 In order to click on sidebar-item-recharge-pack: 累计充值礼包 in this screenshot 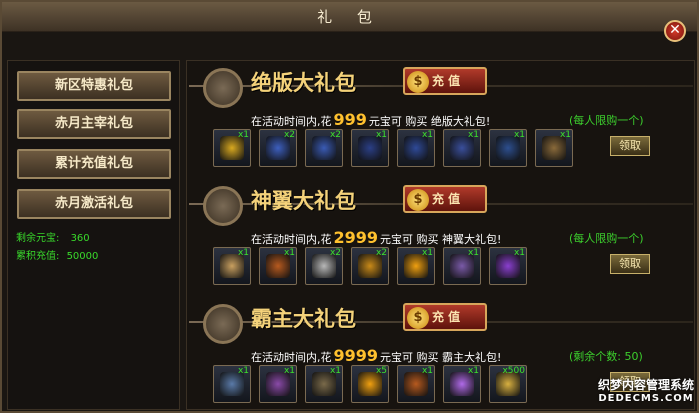, I will do `click(94, 164)`.